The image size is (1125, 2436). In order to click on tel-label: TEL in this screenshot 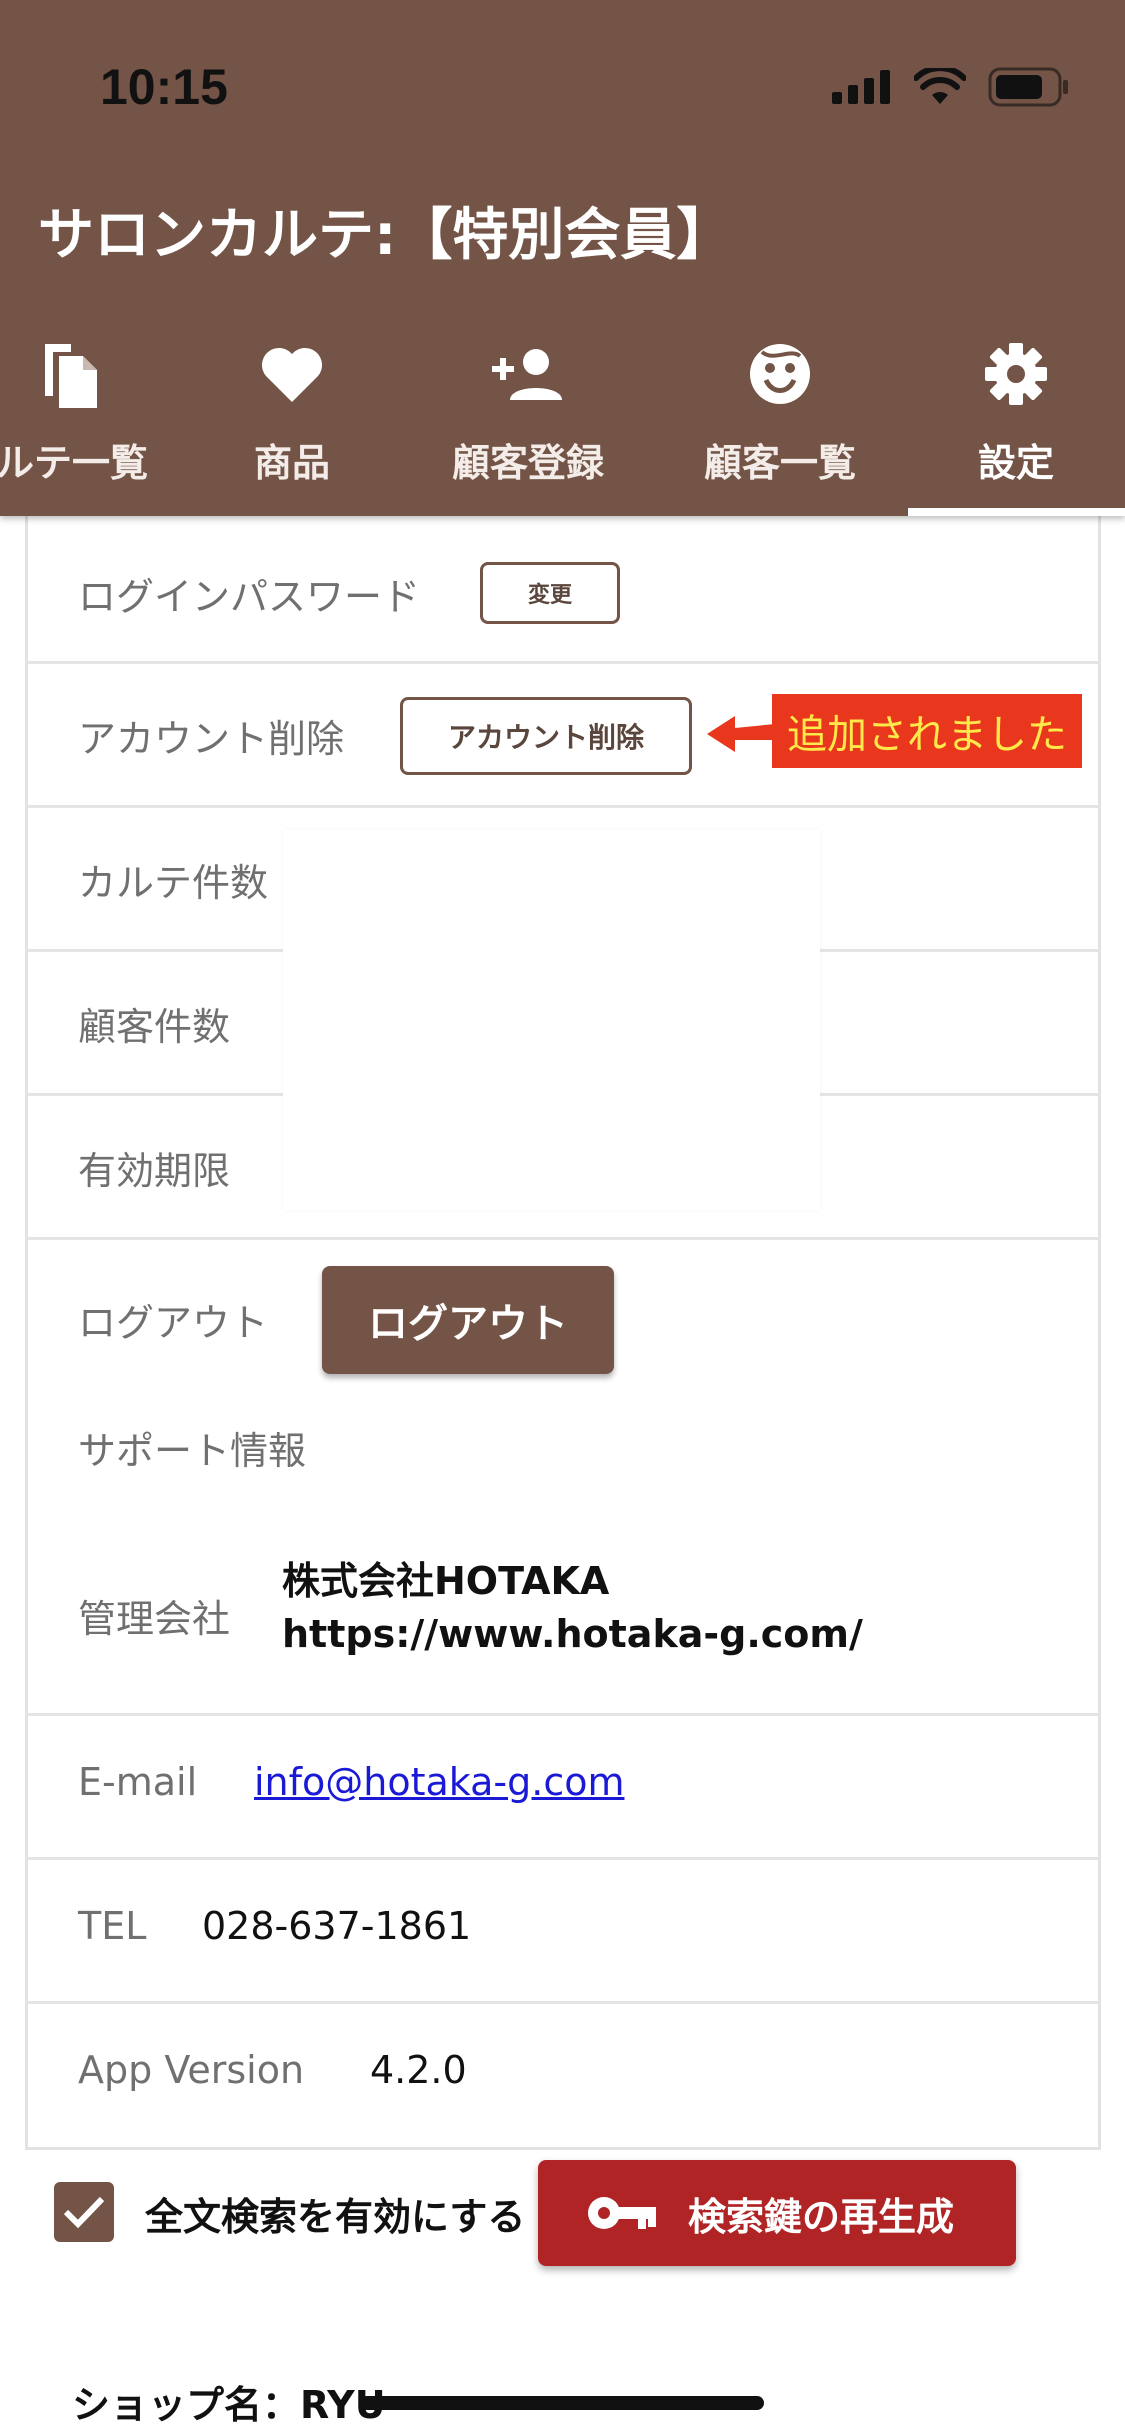, I will do `click(112, 1926)`.